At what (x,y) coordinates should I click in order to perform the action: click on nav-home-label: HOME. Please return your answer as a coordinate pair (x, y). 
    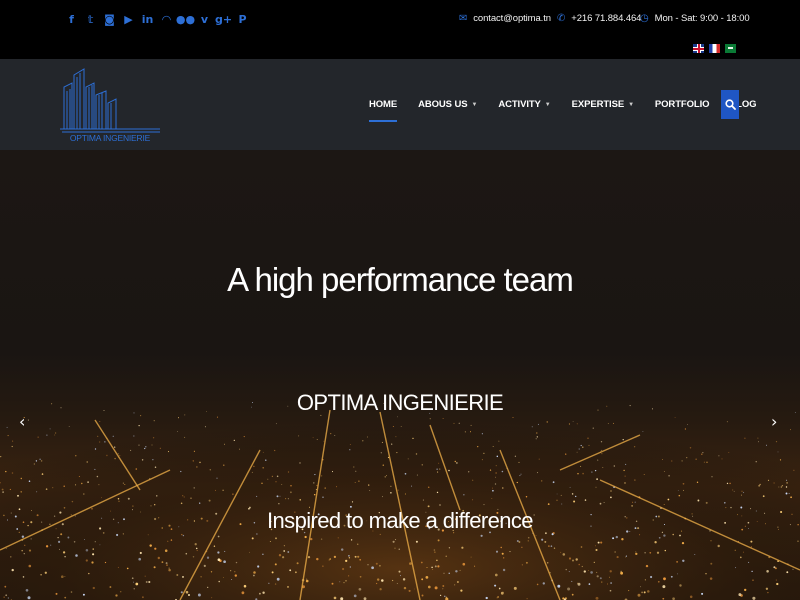
    Looking at the image, I should click on (383, 104).